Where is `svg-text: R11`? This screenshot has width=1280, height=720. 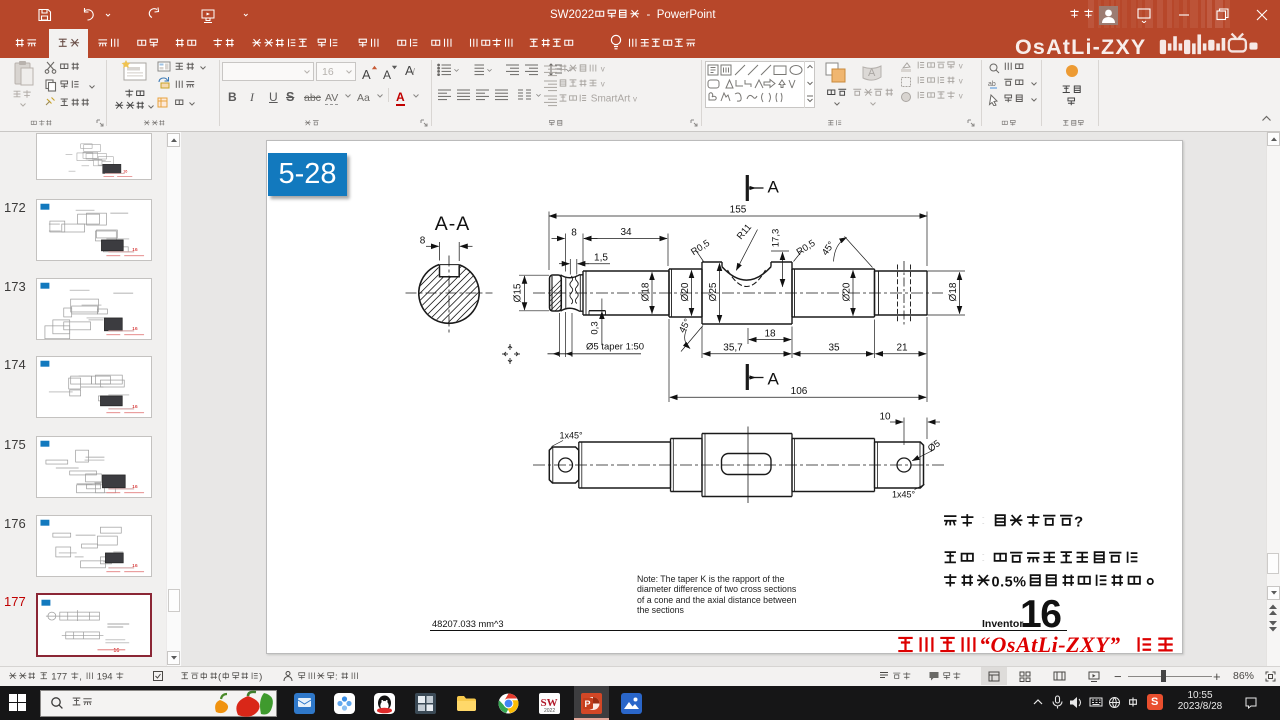 svg-text: R11 is located at coordinates (744, 232).